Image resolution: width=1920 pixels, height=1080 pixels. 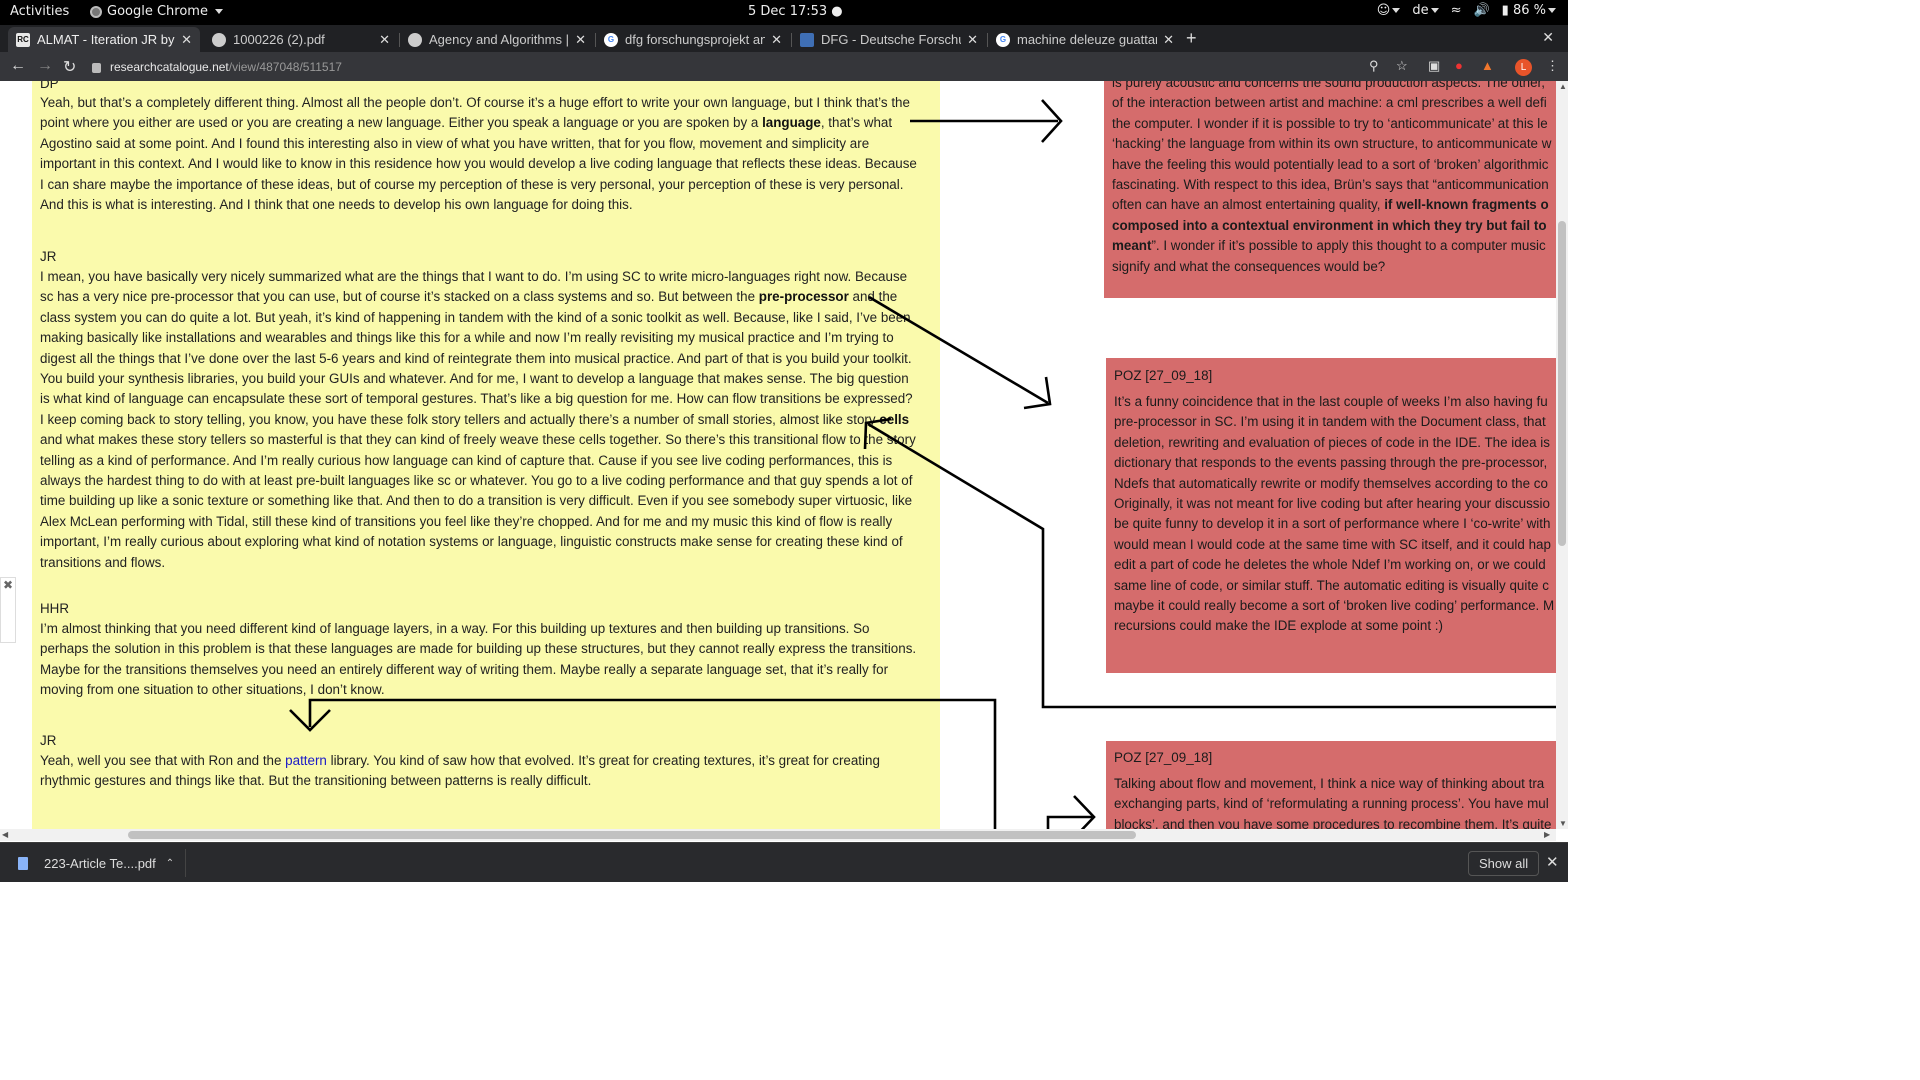 What do you see at coordinates (8, 610) in the screenshot?
I see `sticky-note-widget: ✖` at bounding box center [8, 610].